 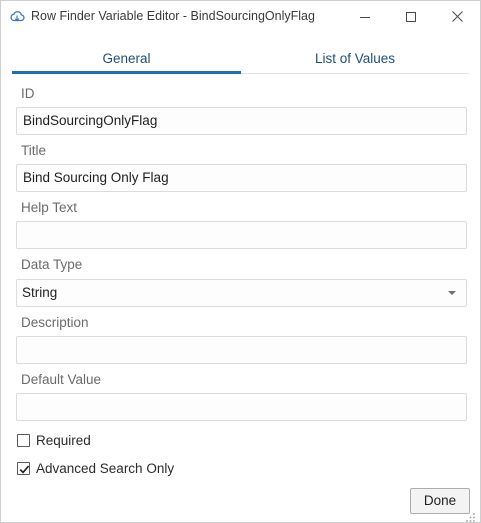 I want to click on maximize-icon, so click(x=411, y=16).